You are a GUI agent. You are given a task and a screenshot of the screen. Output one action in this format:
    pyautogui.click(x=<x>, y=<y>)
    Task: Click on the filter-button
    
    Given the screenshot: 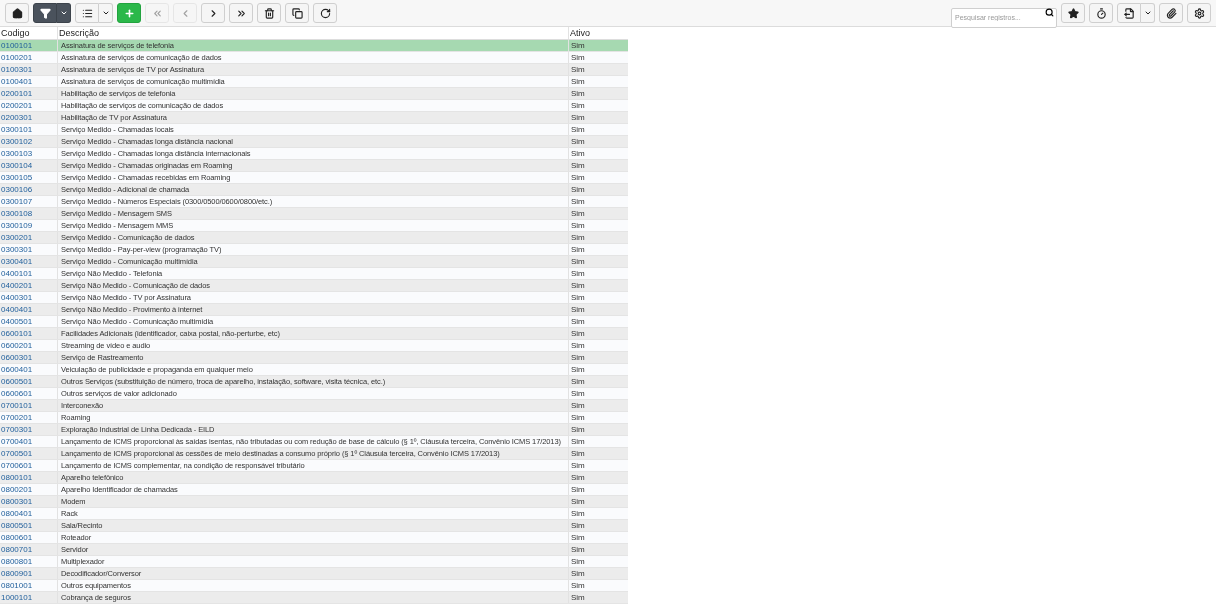 What is the action you would take?
    pyautogui.click(x=45, y=13)
    